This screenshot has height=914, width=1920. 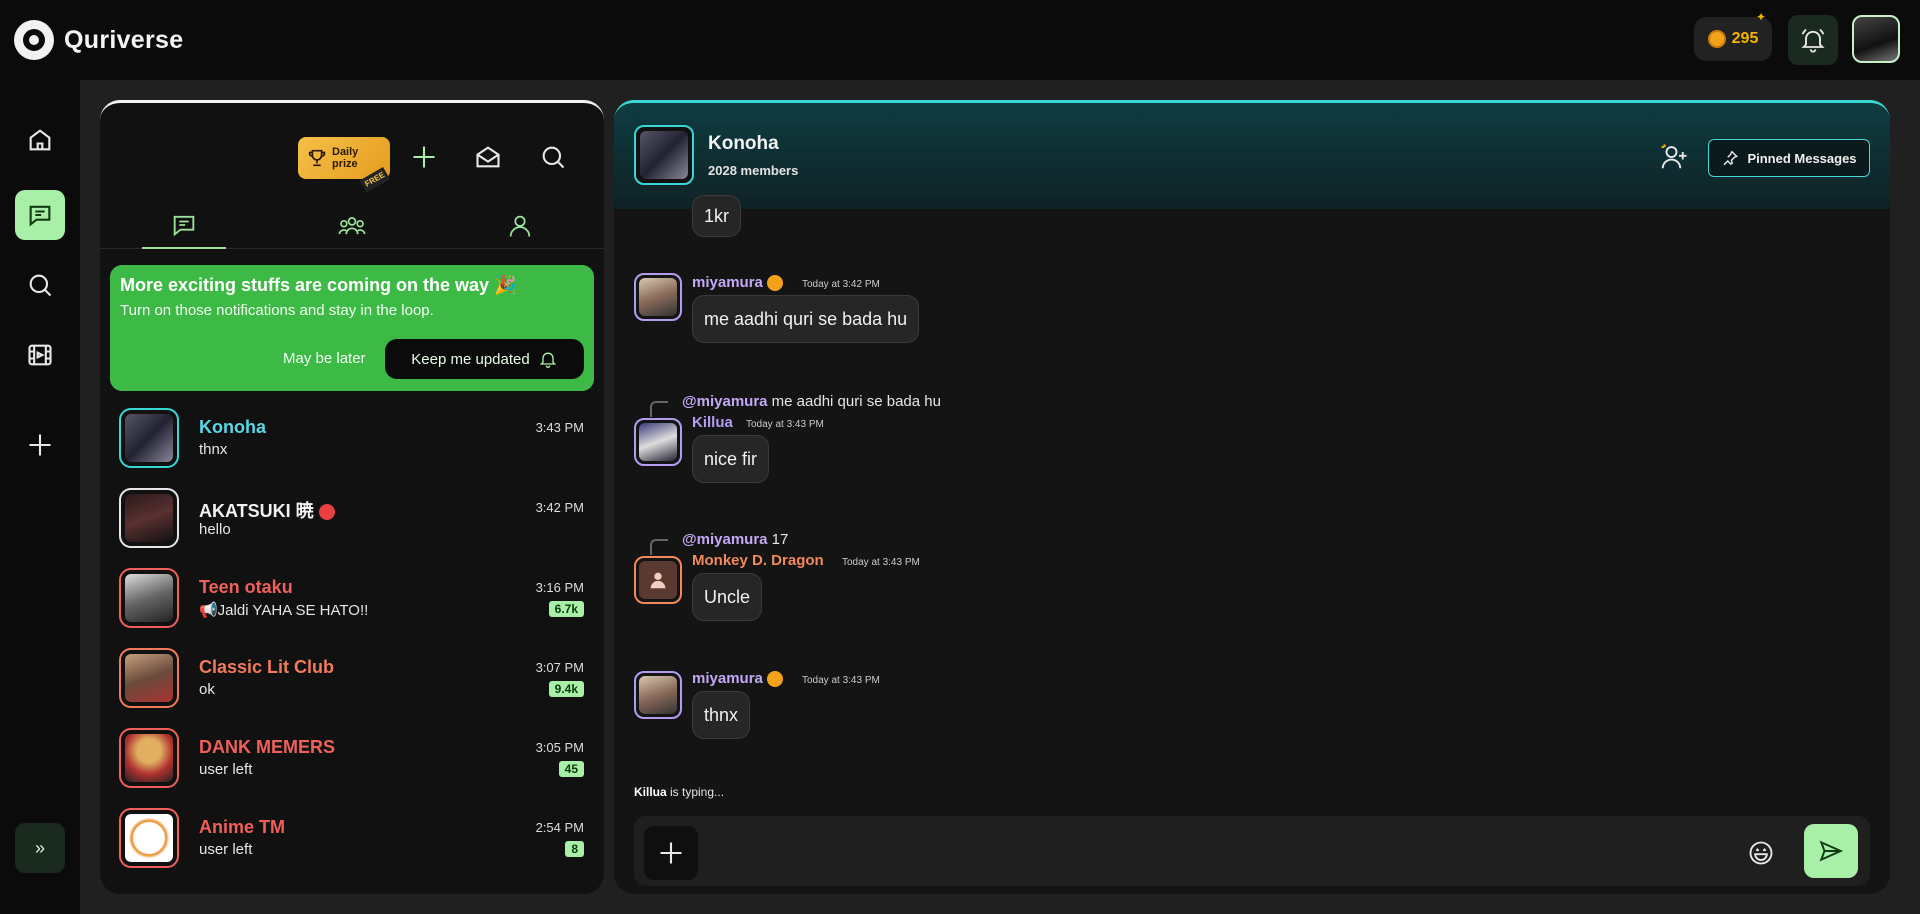 I want to click on new-chat-button, so click(x=424, y=157).